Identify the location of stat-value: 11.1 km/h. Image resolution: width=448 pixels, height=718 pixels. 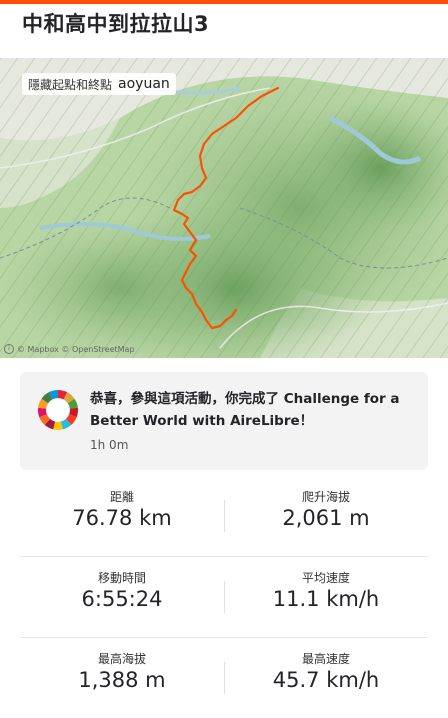
(326, 599).